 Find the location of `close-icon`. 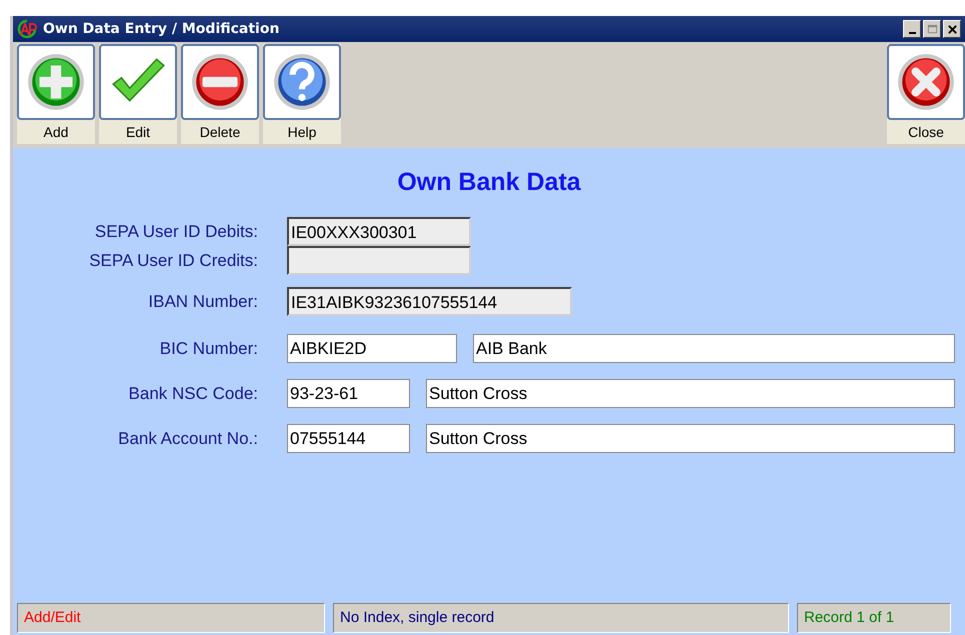

close-icon is located at coordinates (952, 29).